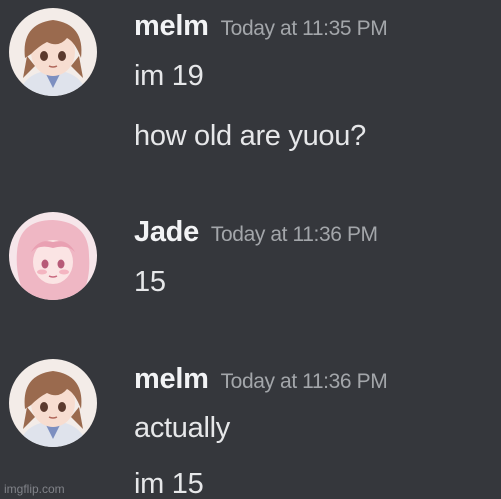 The height and width of the screenshot is (499, 501). I want to click on message-header: melm Today at 11:36 PM, so click(261, 379).